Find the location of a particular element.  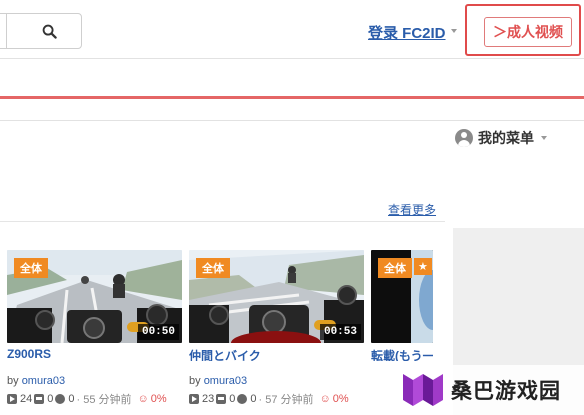

login-fc2id-link: 登录 FC2ID is located at coordinates (407, 32).